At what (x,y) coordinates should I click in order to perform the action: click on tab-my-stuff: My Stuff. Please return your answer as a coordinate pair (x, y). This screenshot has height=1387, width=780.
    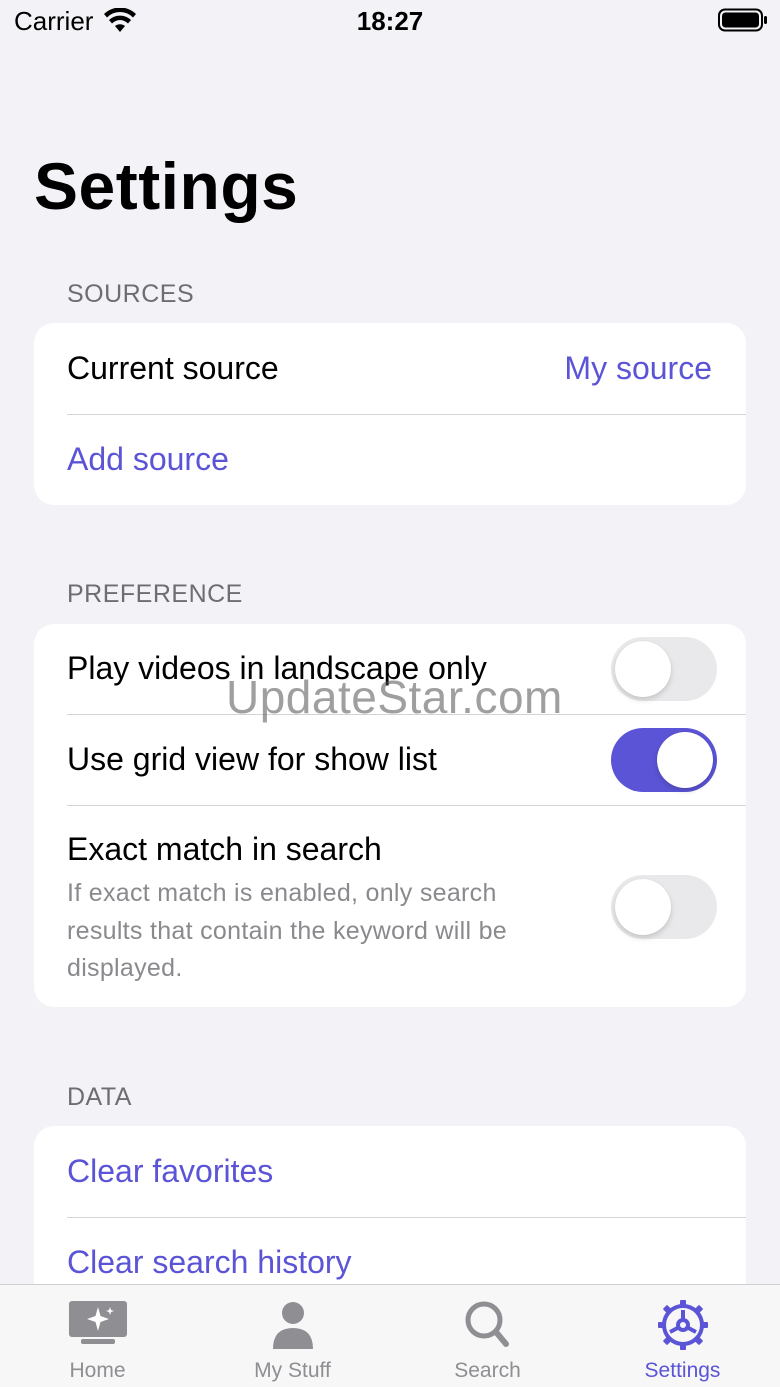
    Looking at the image, I should click on (292, 1336).